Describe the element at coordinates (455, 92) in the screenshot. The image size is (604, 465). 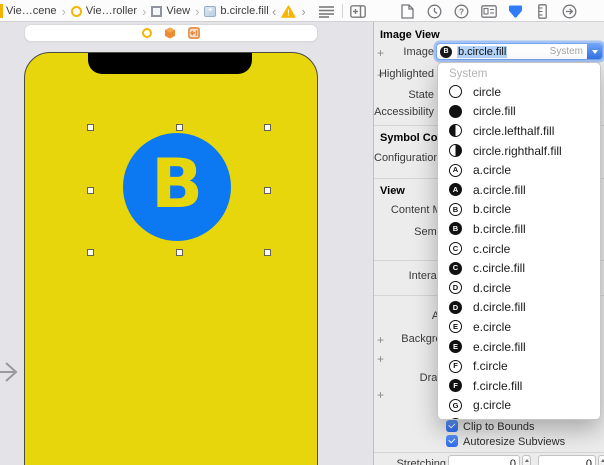
I see `circle-icon` at that location.